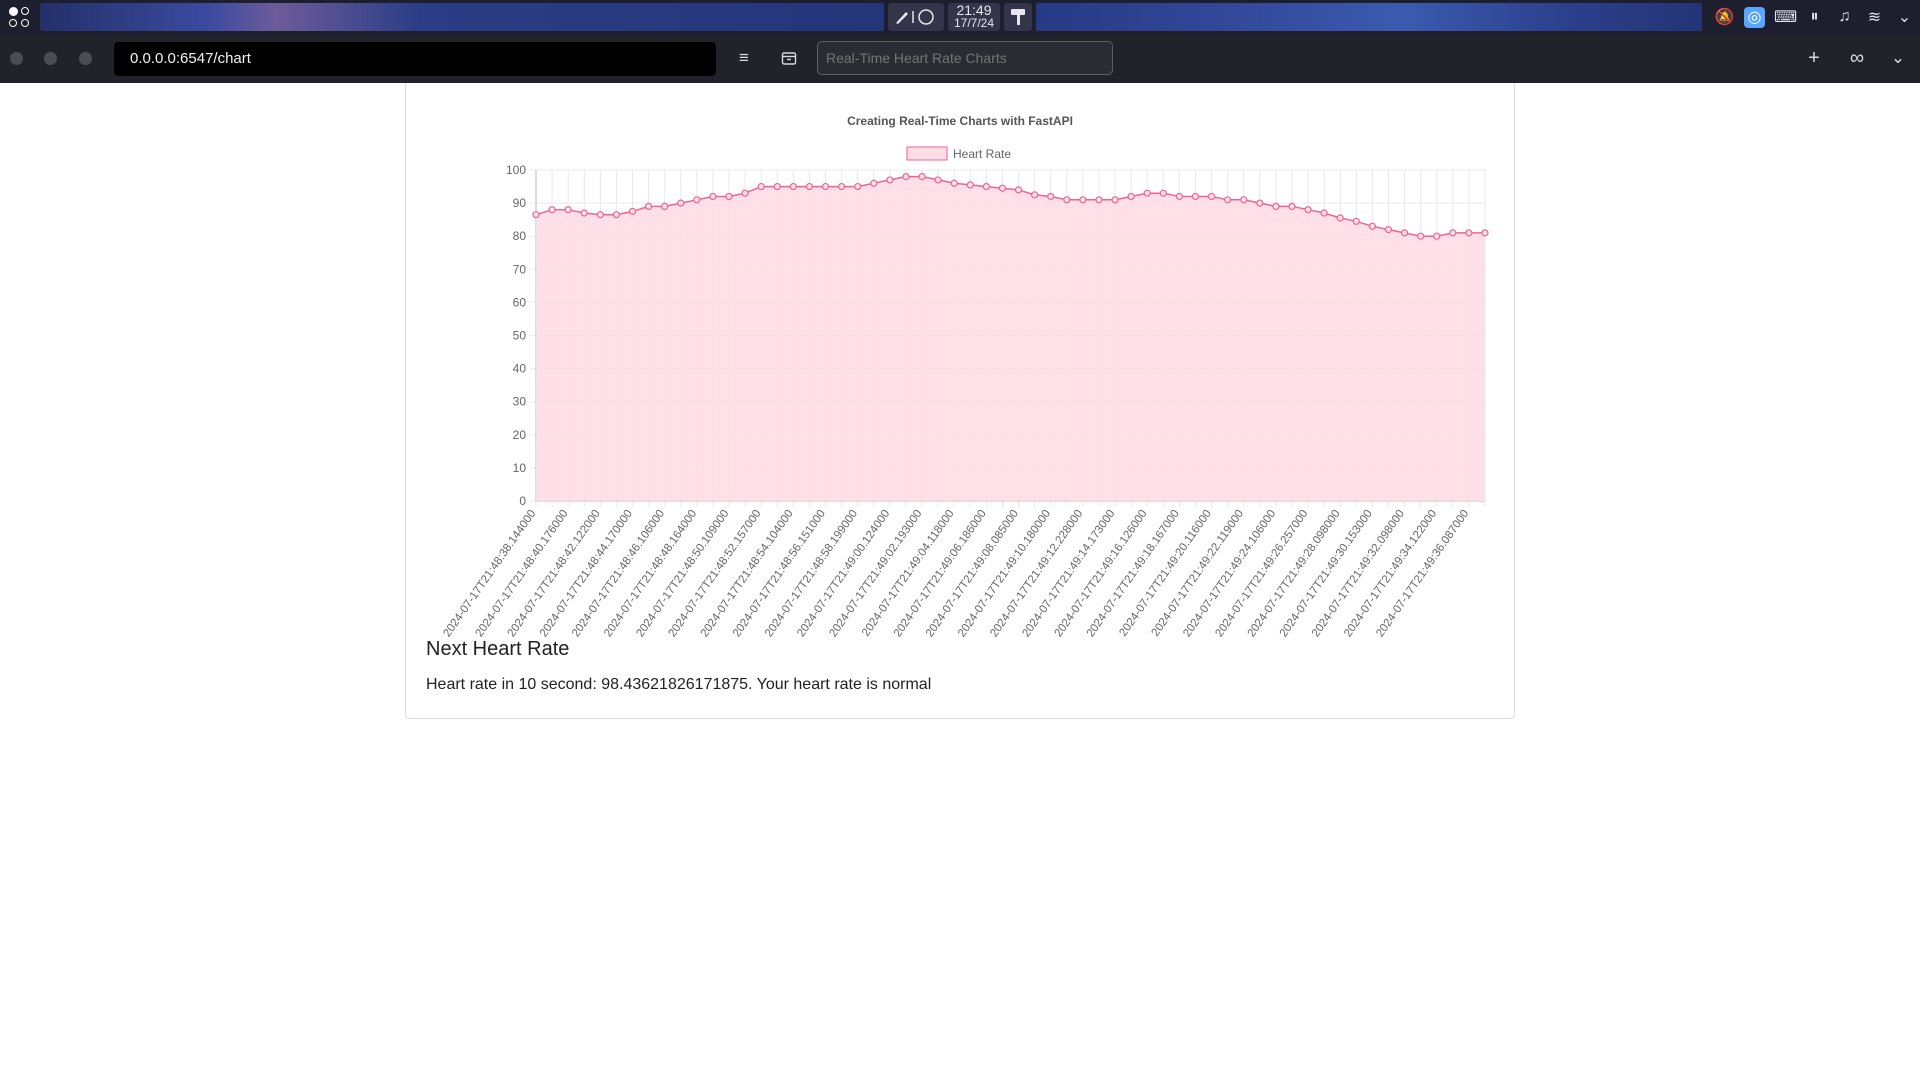  Describe the element at coordinates (520, 435) in the screenshot. I see `y-tick-label: 20` at that location.